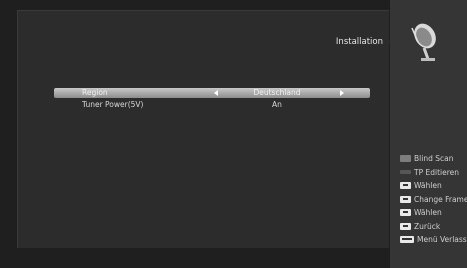  Describe the element at coordinates (433, 213) in the screenshot. I see `legend-item-ok: Wählen` at that location.